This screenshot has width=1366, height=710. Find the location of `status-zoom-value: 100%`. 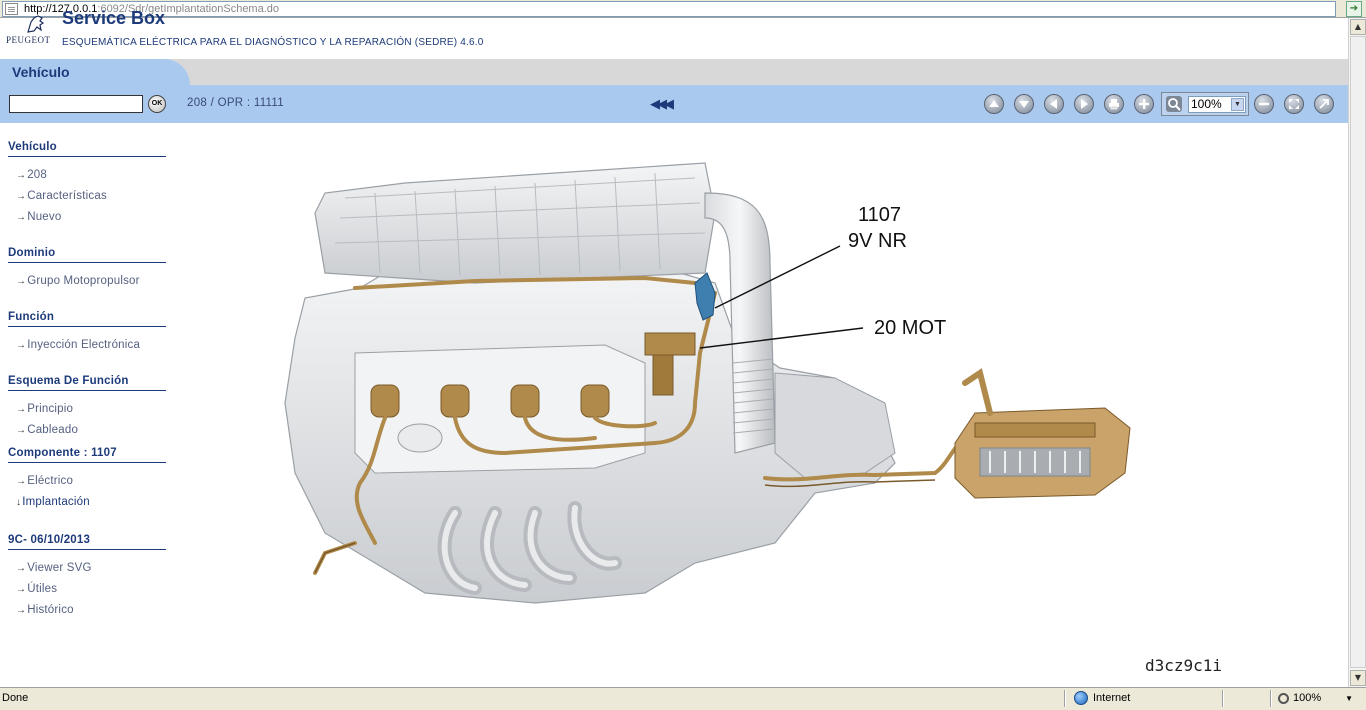

status-zoom-value: 100% is located at coordinates (1307, 698).